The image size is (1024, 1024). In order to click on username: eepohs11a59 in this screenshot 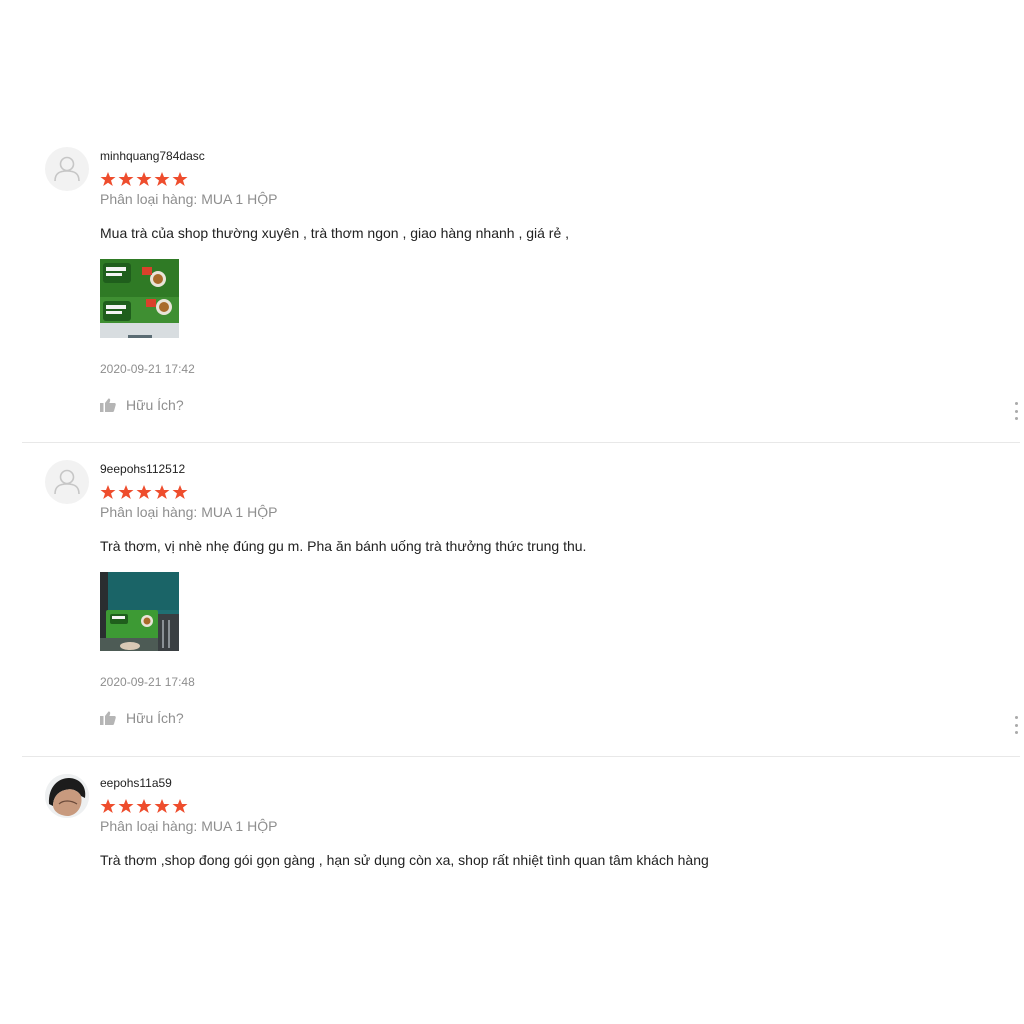, I will do `click(136, 783)`.